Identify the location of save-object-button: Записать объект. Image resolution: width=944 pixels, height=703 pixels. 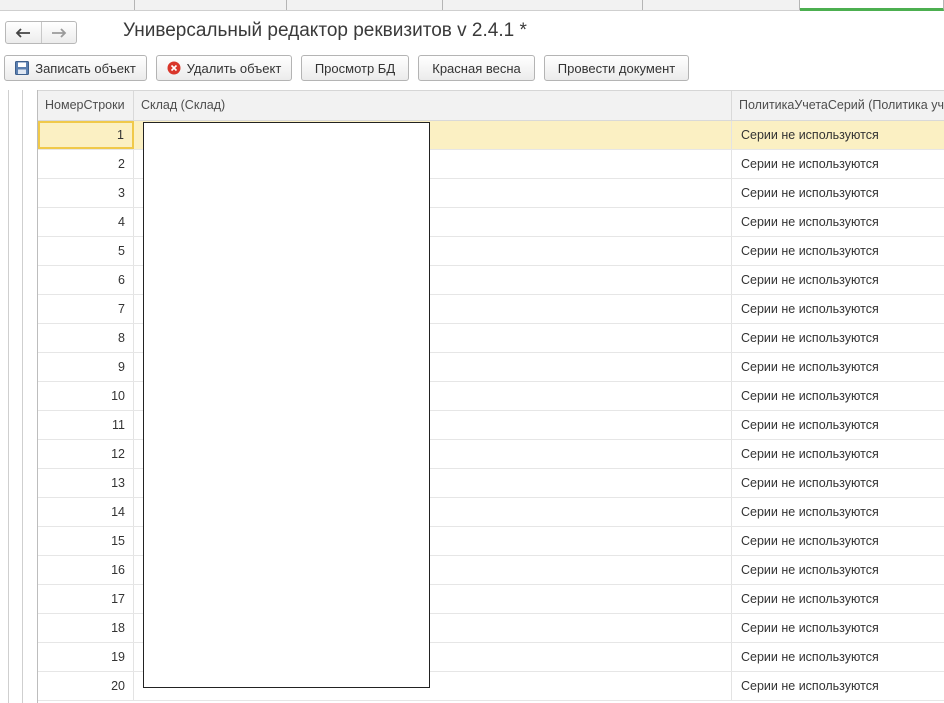
(75, 68).